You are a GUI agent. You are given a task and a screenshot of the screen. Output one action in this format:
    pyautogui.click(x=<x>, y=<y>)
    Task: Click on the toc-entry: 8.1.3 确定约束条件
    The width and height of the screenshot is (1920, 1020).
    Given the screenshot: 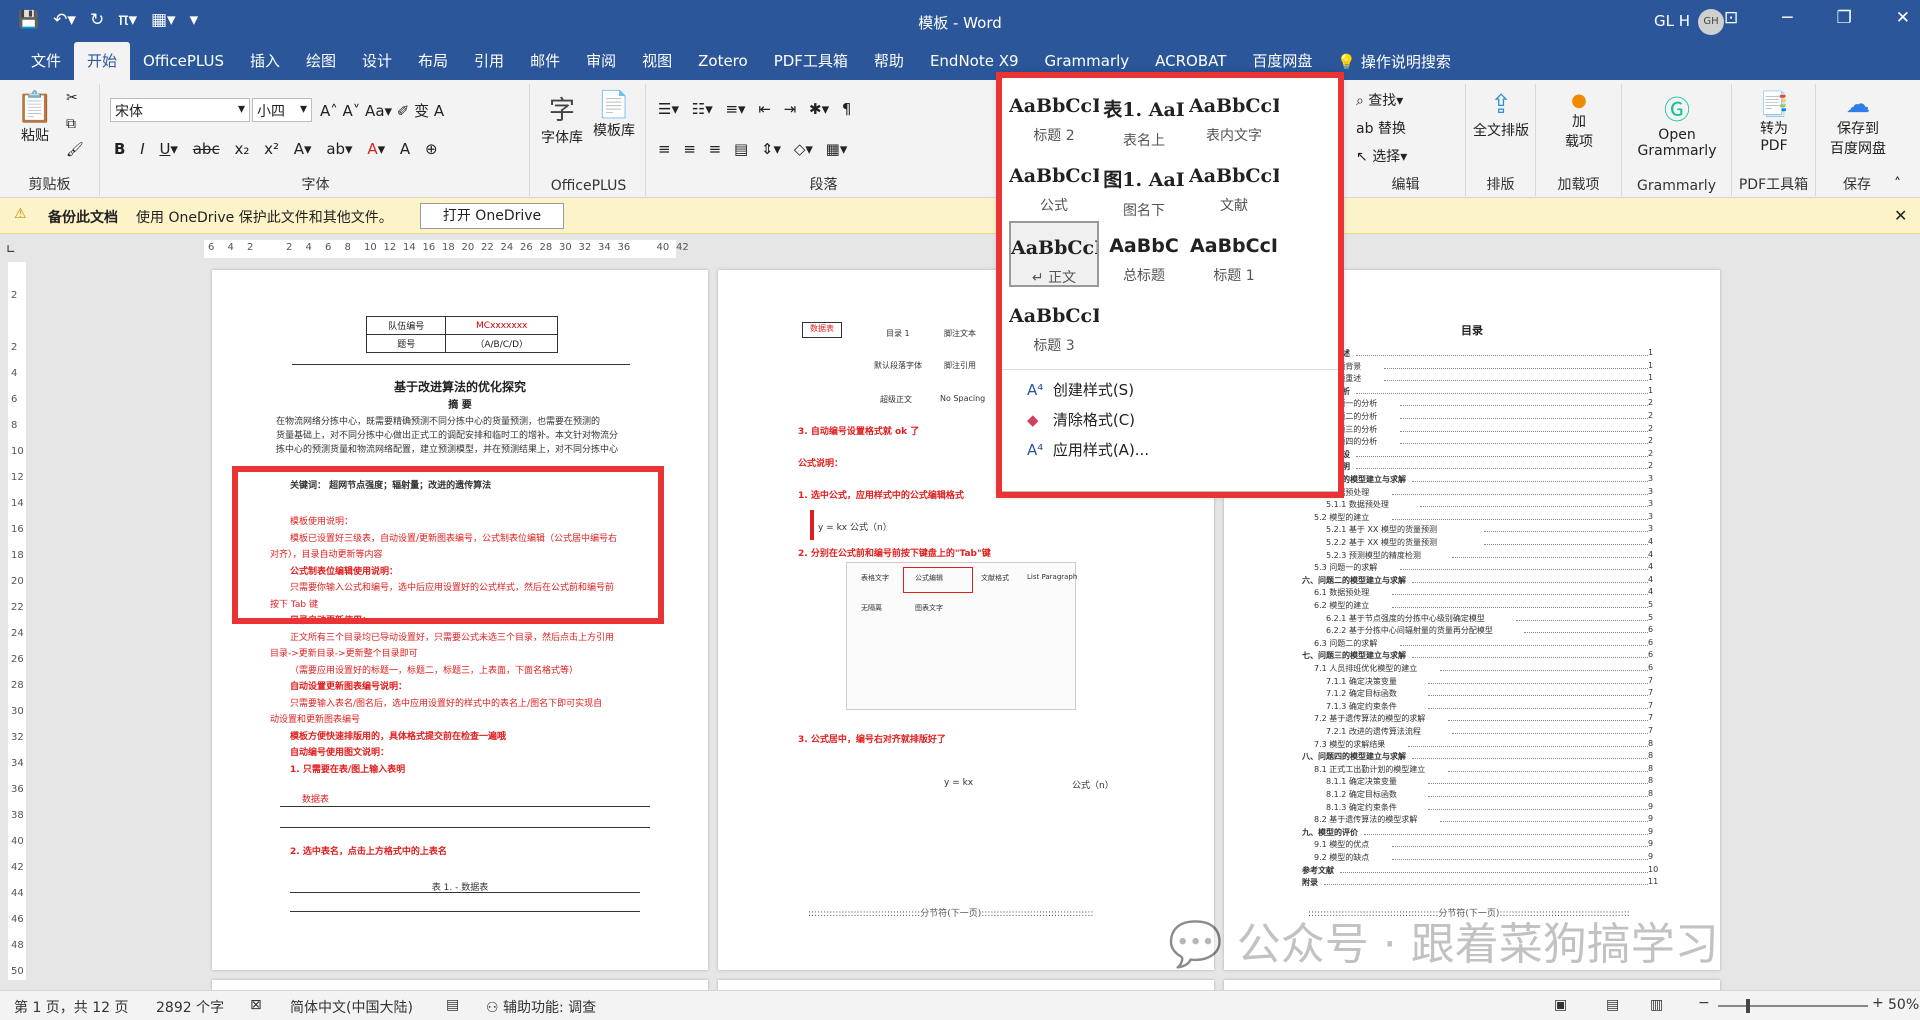 What is the action you would take?
    pyautogui.click(x=1361, y=807)
    